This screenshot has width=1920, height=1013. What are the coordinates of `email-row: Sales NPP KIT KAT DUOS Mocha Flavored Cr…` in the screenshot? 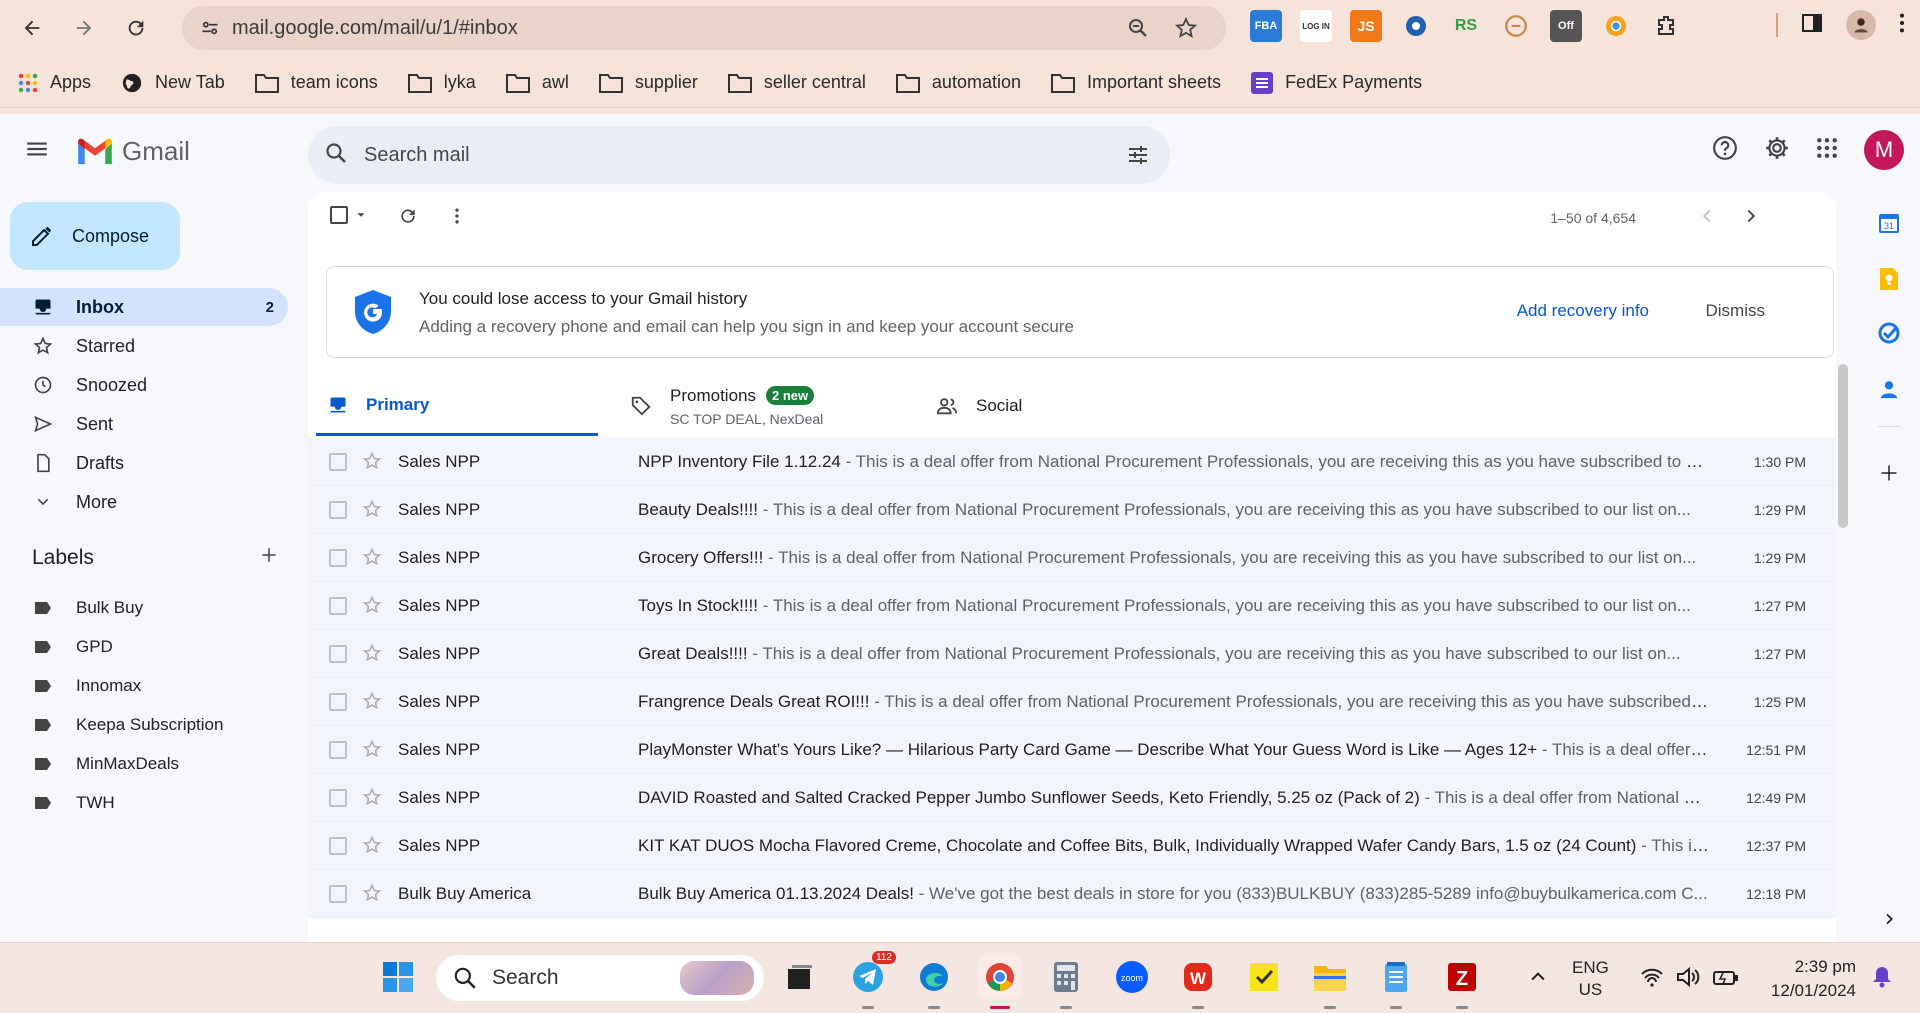 It's located at (1072, 846).